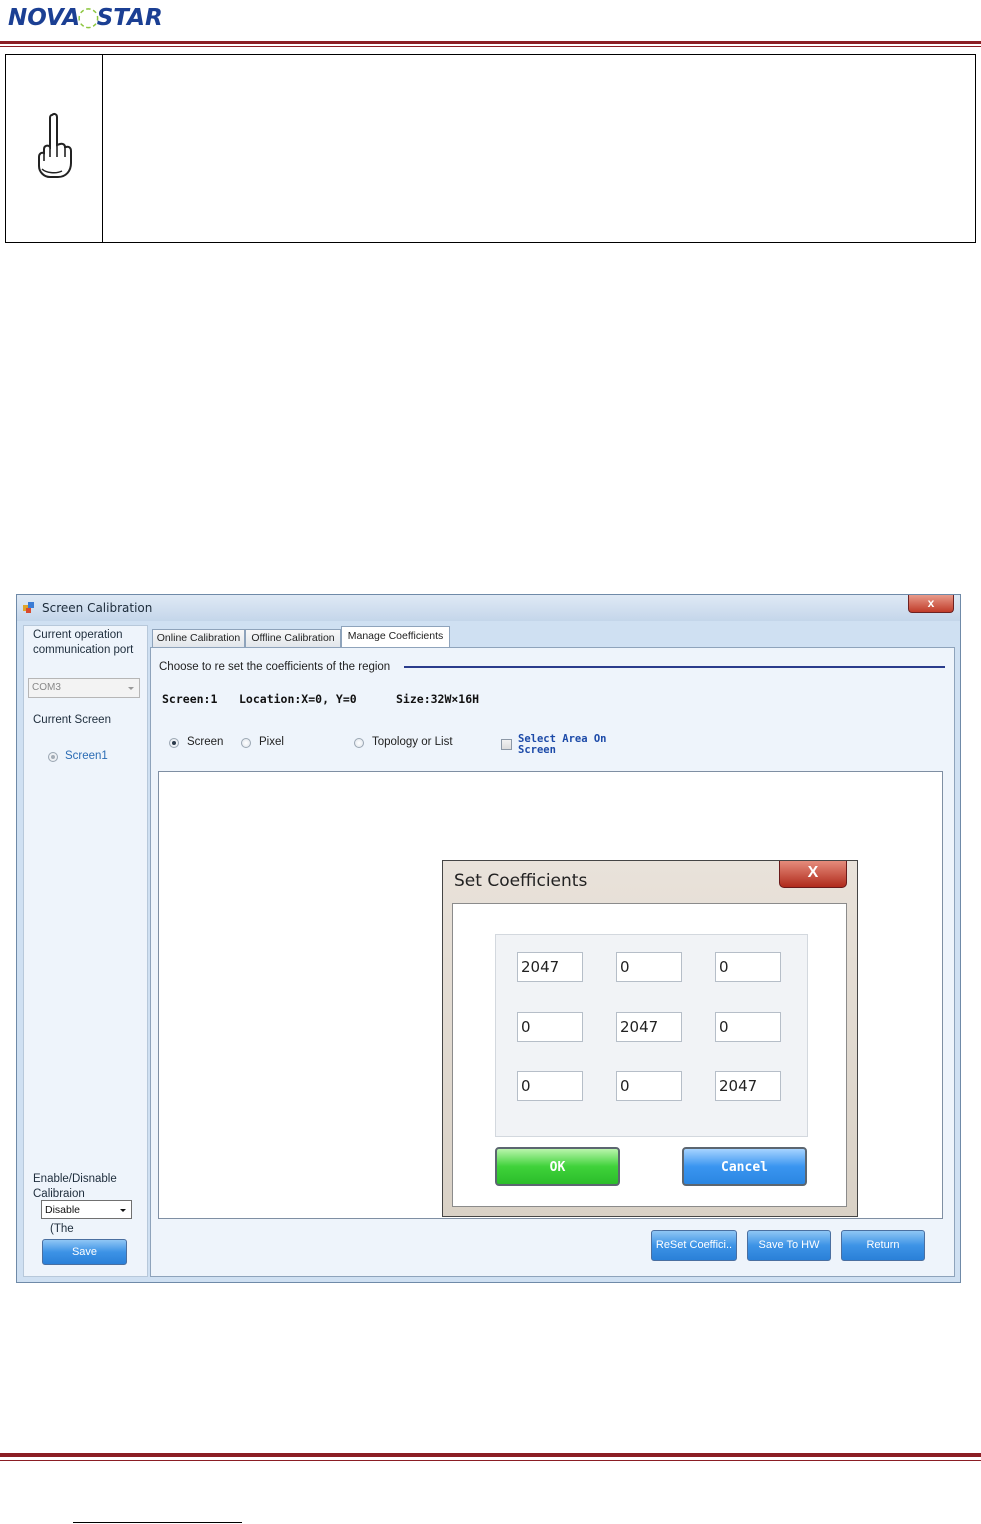 The width and height of the screenshot is (981, 1524). I want to click on screen1-radio, so click(53, 757).